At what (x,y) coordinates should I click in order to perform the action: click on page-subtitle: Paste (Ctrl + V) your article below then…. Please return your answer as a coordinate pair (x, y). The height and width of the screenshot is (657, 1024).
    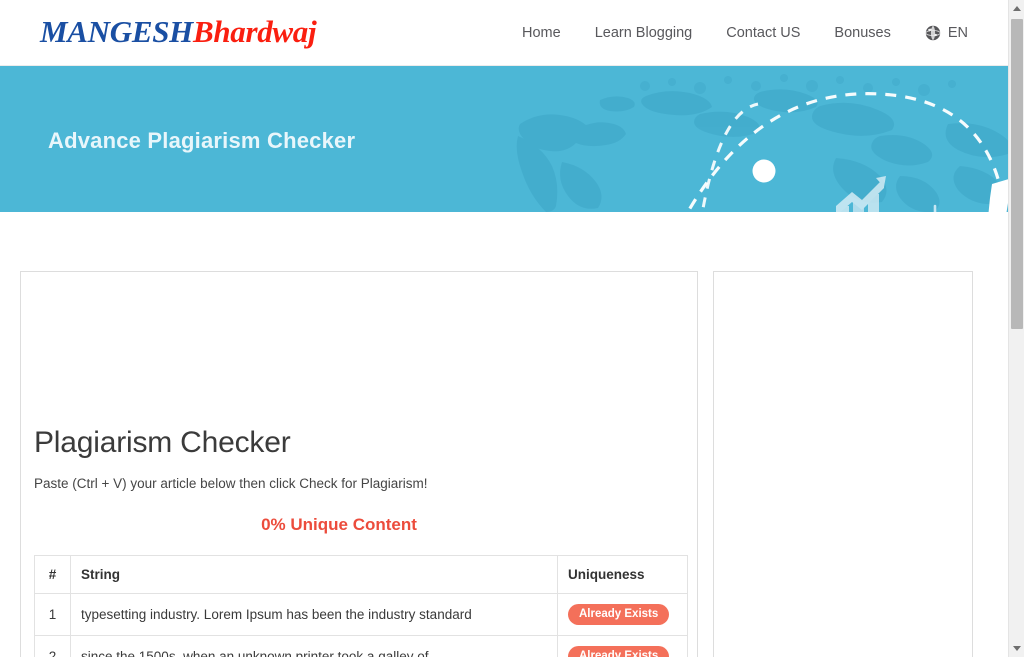
    Looking at the image, I should click on (231, 483).